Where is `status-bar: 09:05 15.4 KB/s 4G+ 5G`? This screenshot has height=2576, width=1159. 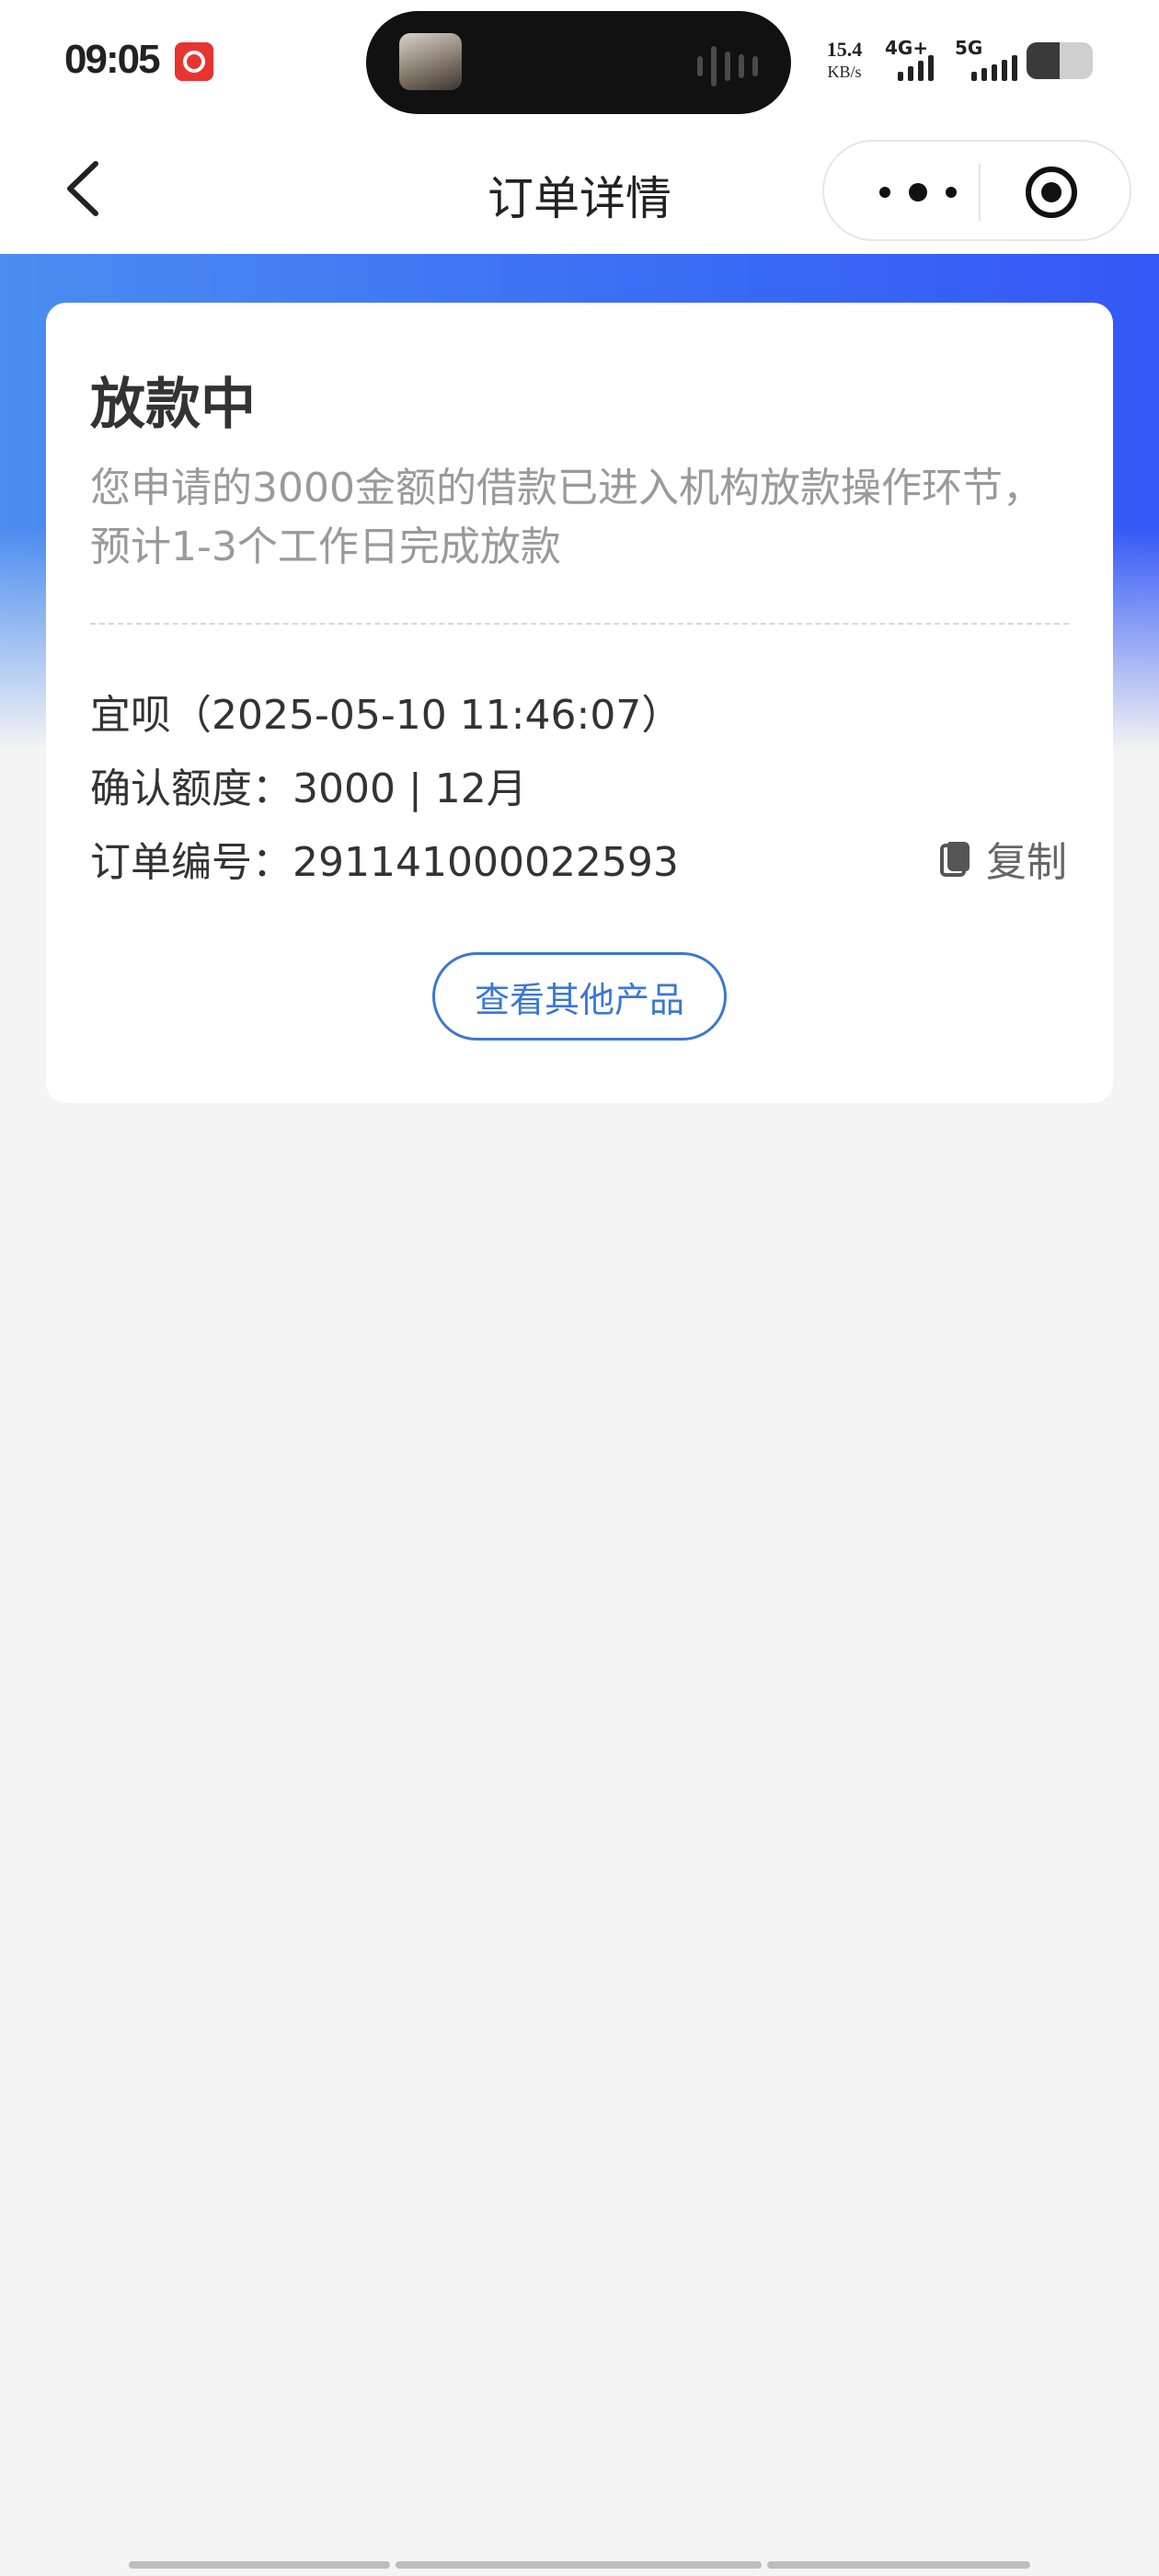 status-bar: 09:05 15.4 KB/s 4G+ 5G is located at coordinates (579, 64).